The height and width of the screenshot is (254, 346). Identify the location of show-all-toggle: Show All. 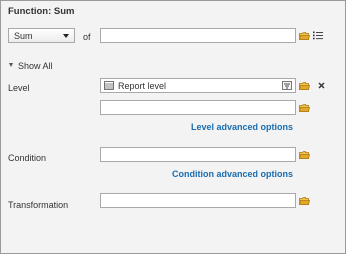
(35, 66).